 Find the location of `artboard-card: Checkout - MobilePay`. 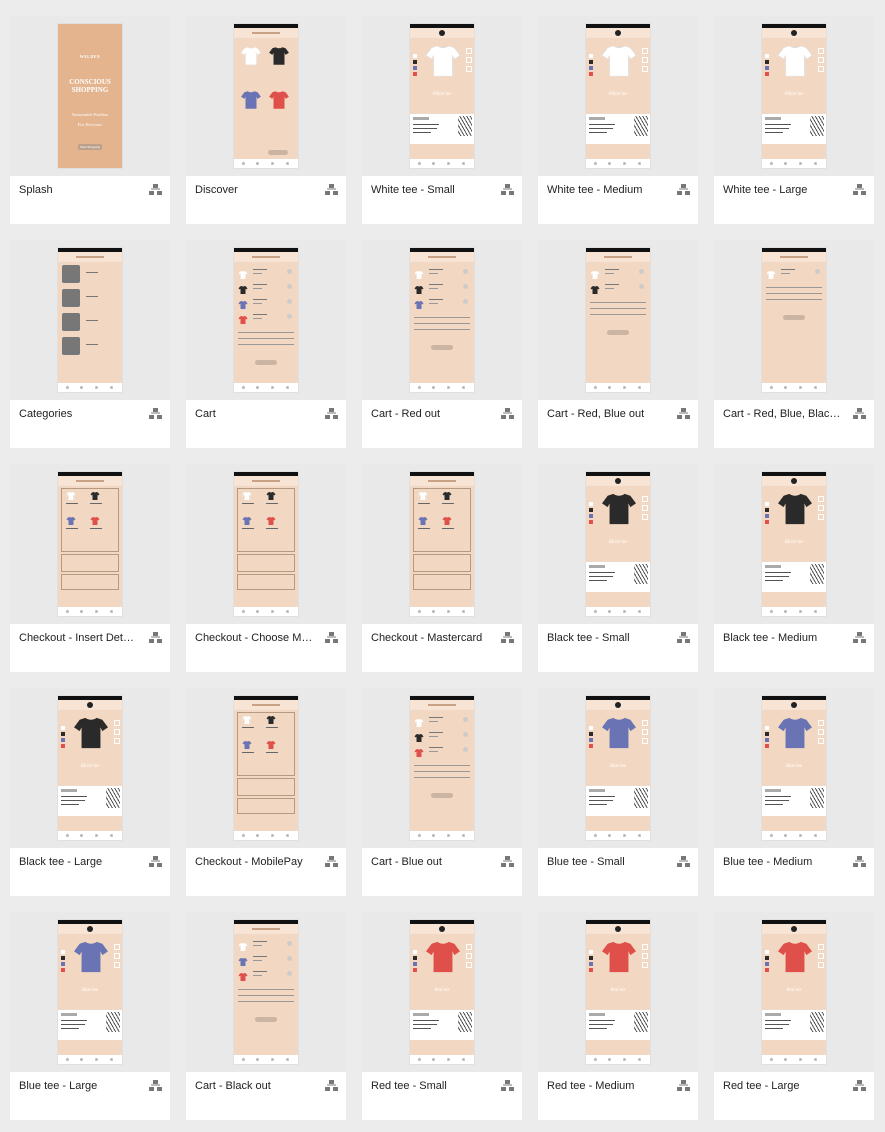

artboard-card: Checkout - MobilePay is located at coordinates (266, 792).